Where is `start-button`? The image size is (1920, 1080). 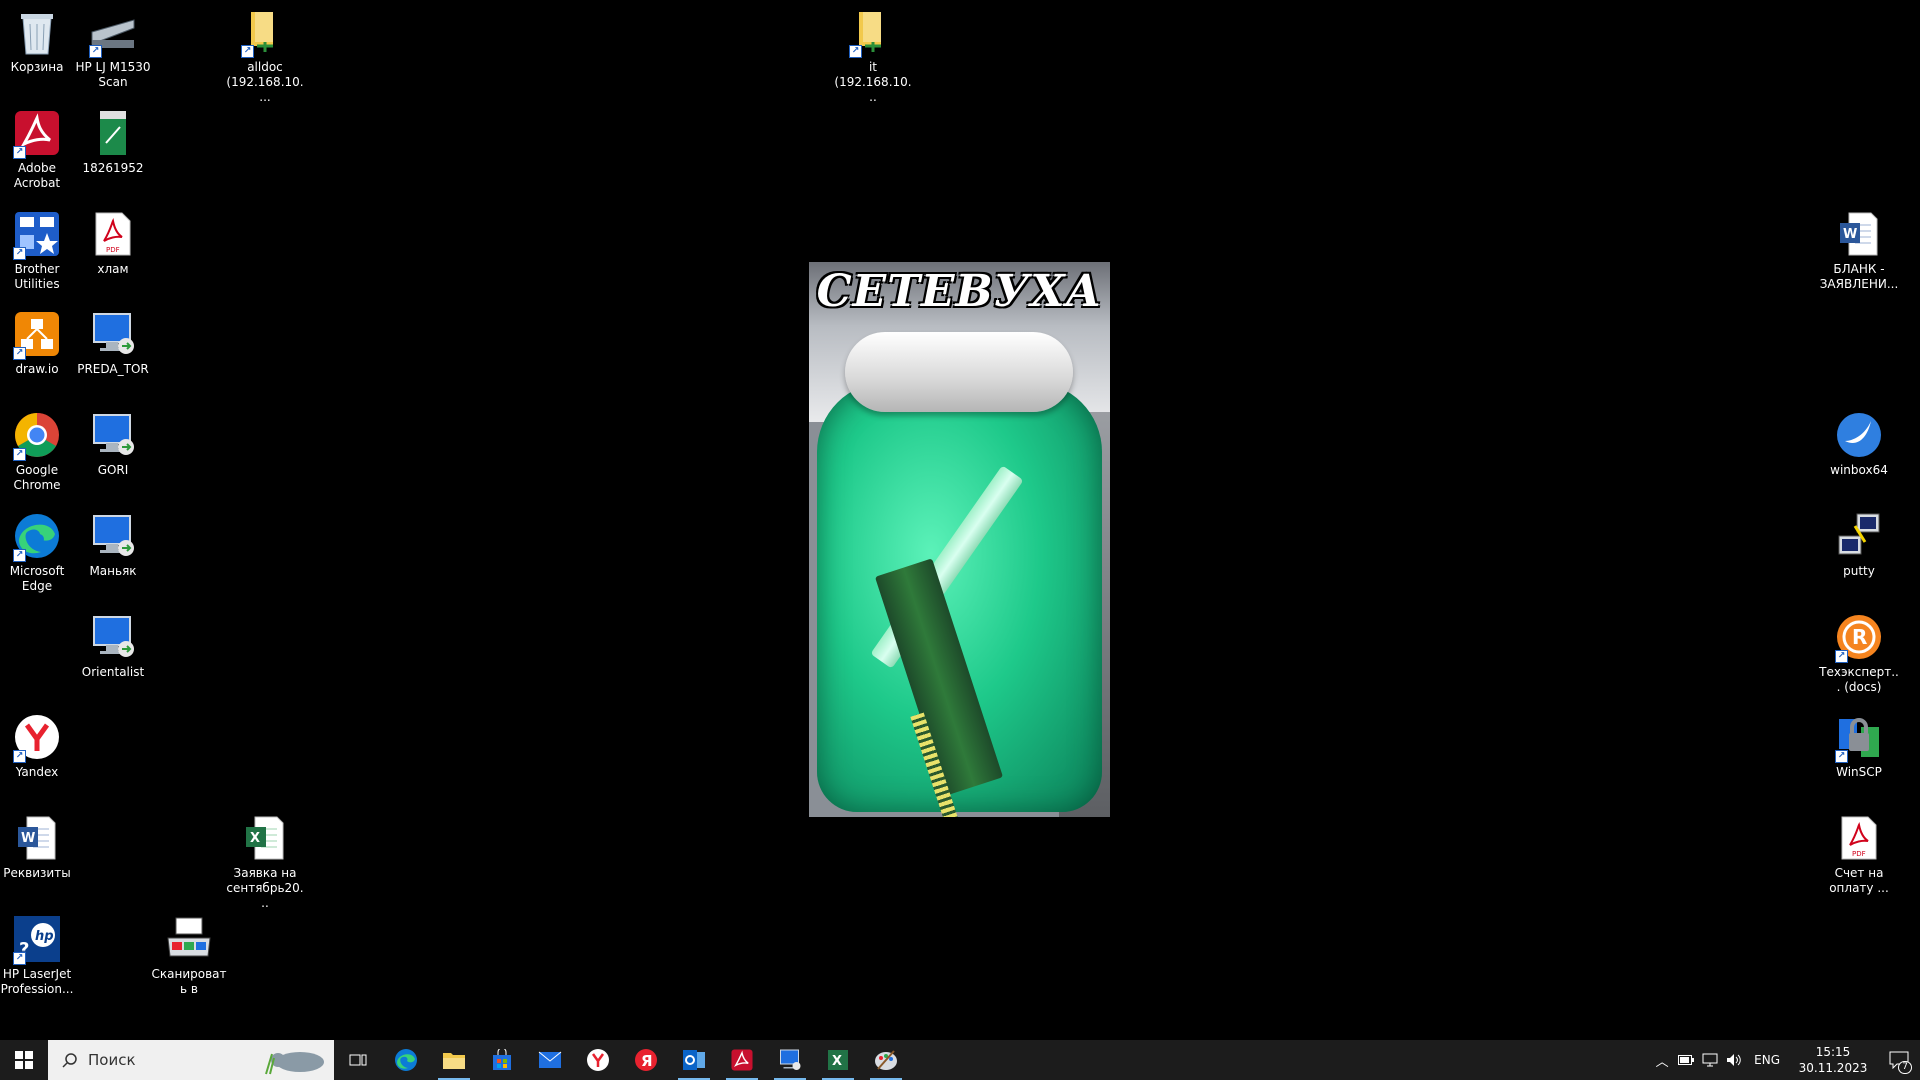
start-button is located at coordinates (24, 1060).